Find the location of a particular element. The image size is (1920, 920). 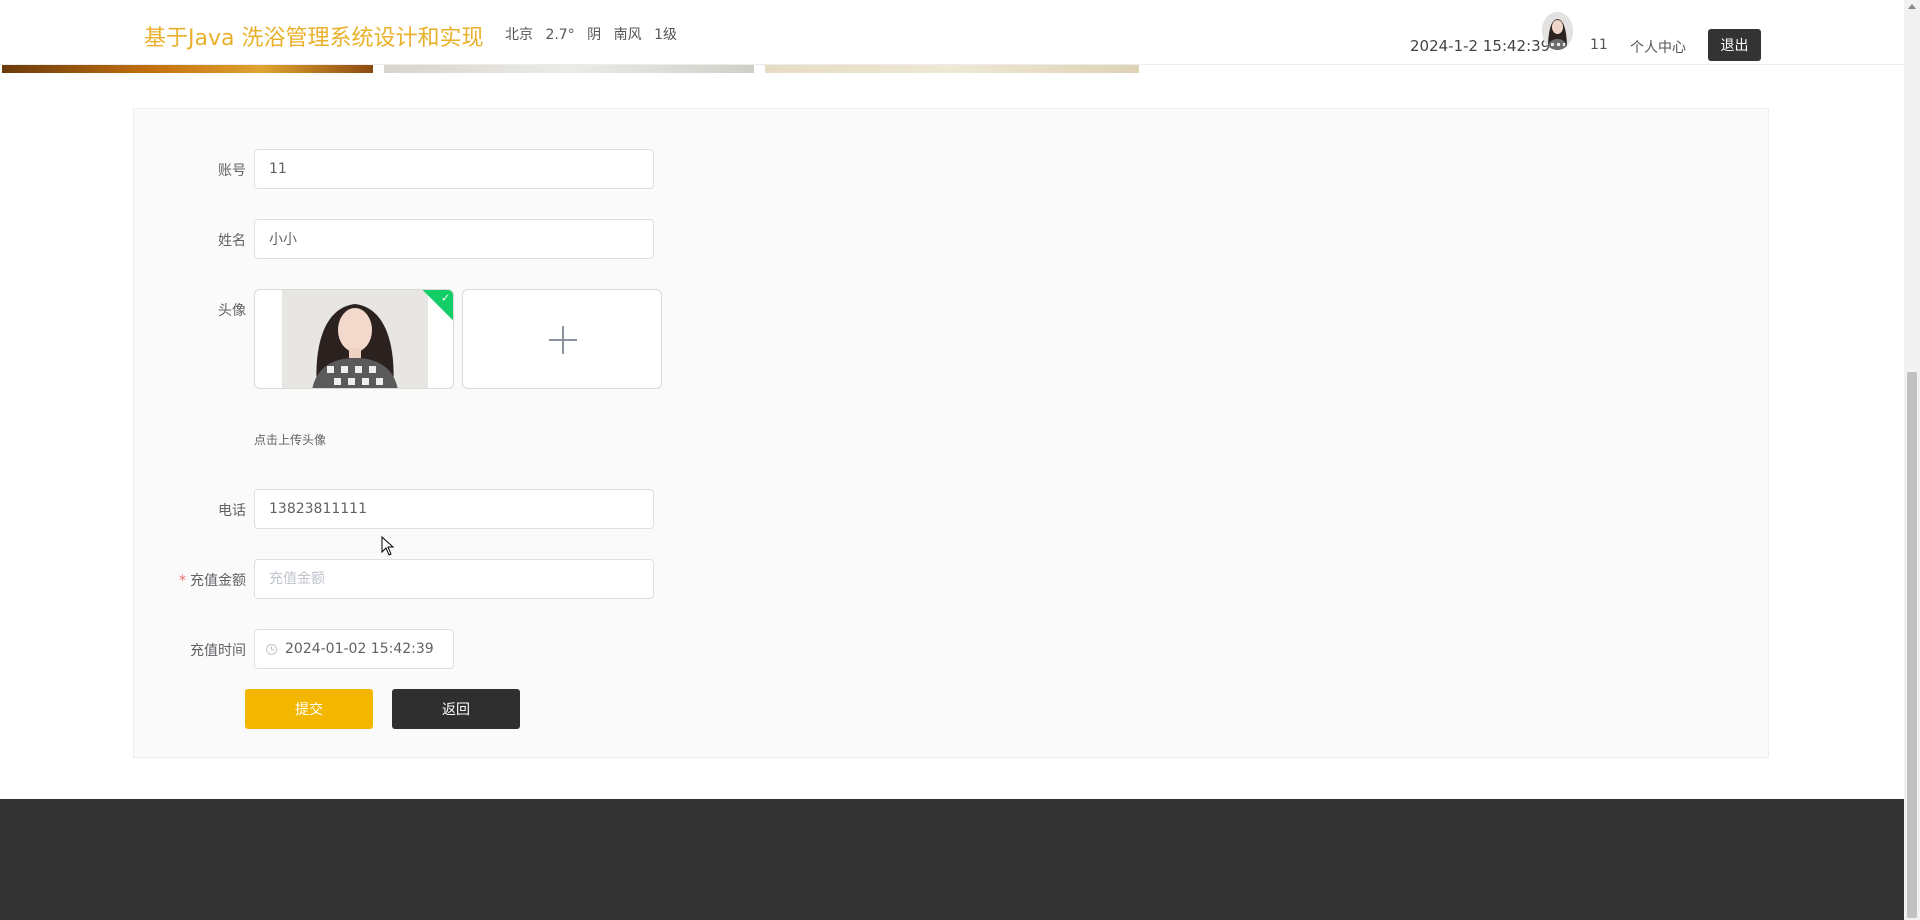

back-button: 返回 is located at coordinates (456, 709).